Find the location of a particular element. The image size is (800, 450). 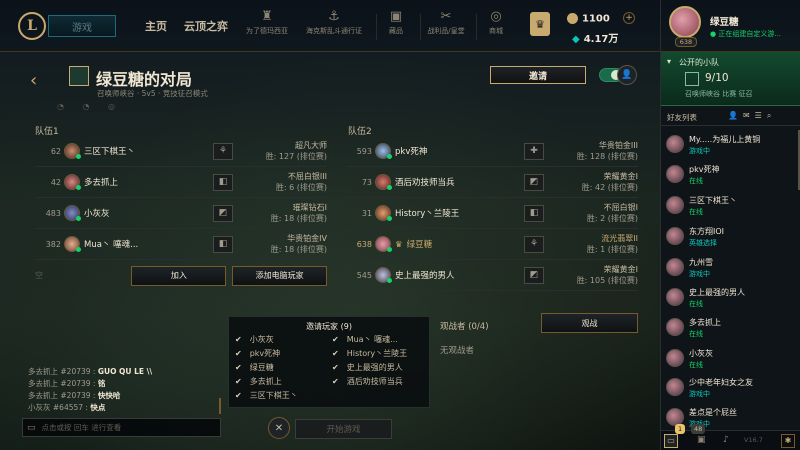

microphone-icon: ♪ is located at coordinates (726, 440).